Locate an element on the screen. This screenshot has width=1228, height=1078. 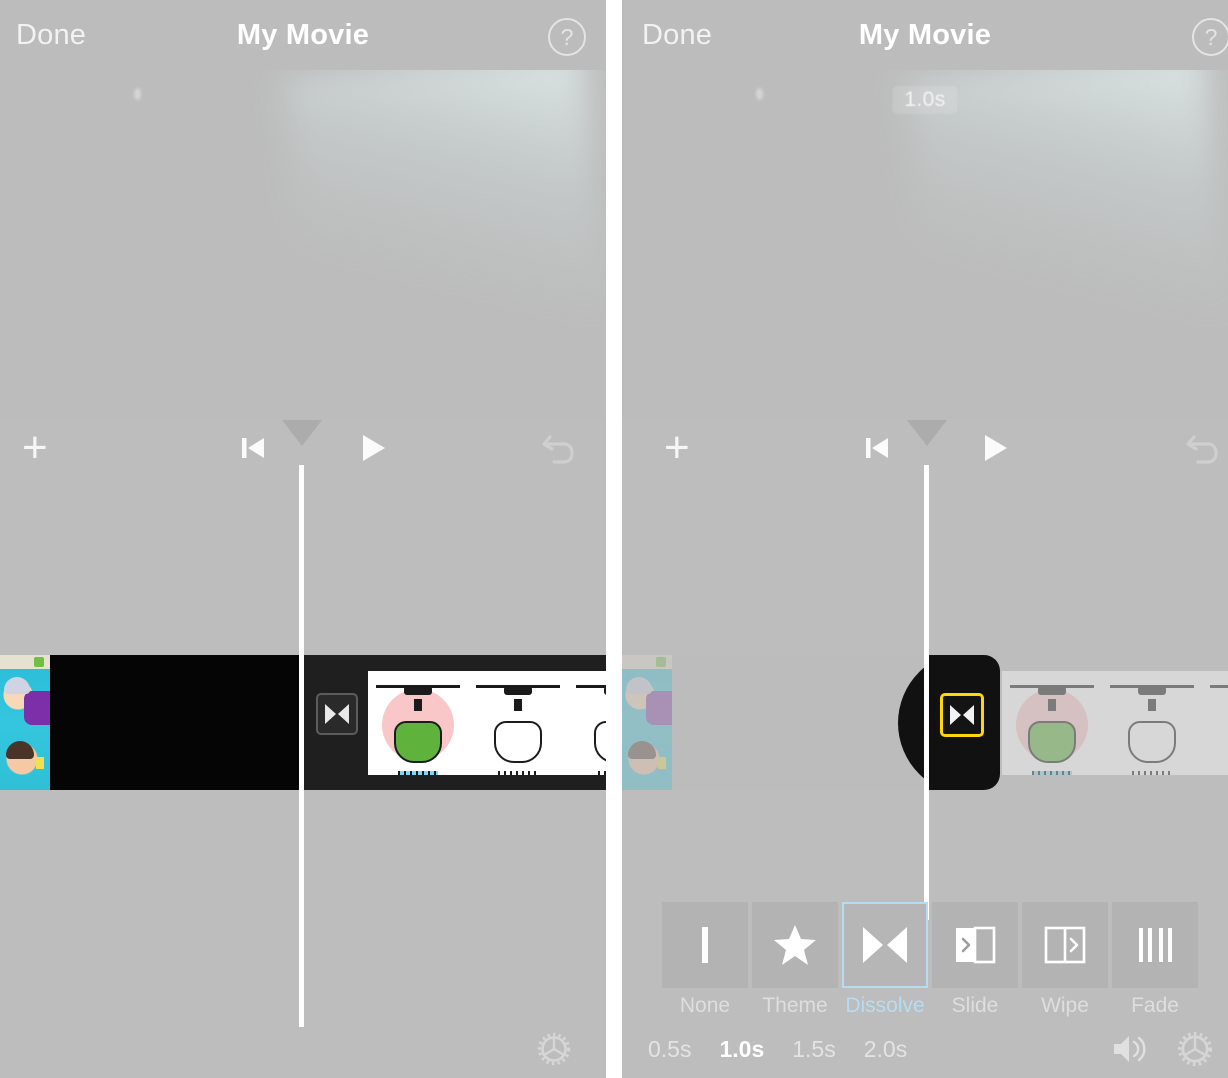
duration-option-10: 1.0s is located at coordinates (741, 1049).